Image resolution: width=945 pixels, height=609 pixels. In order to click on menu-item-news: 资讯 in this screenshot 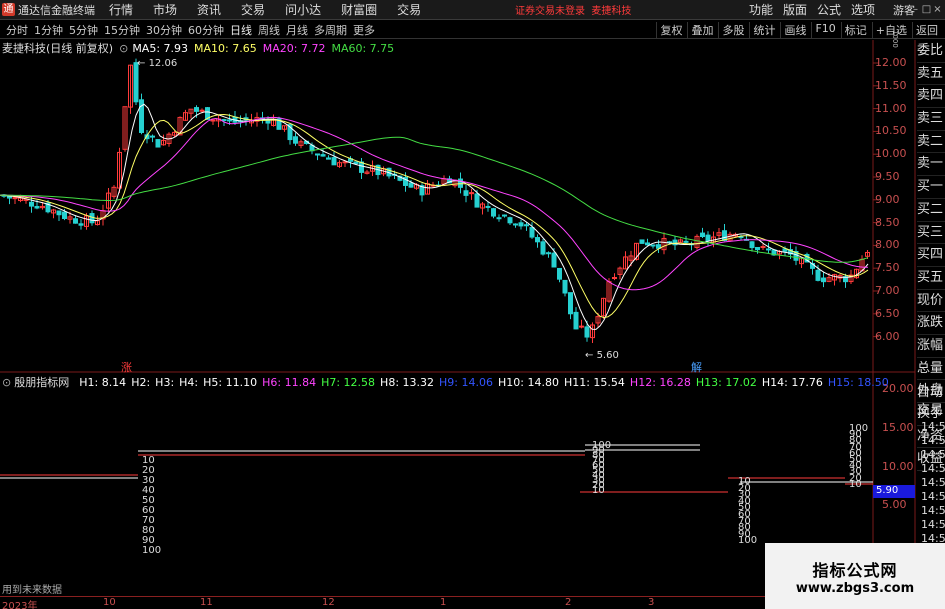, I will do `click(209, 9)`.